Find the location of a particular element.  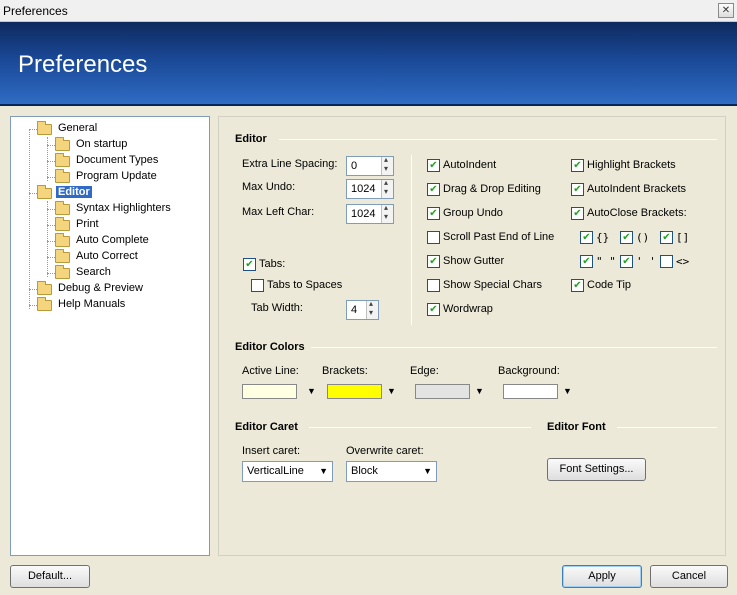

tabs-label: Tabs: is located at coordinates (272, 264).